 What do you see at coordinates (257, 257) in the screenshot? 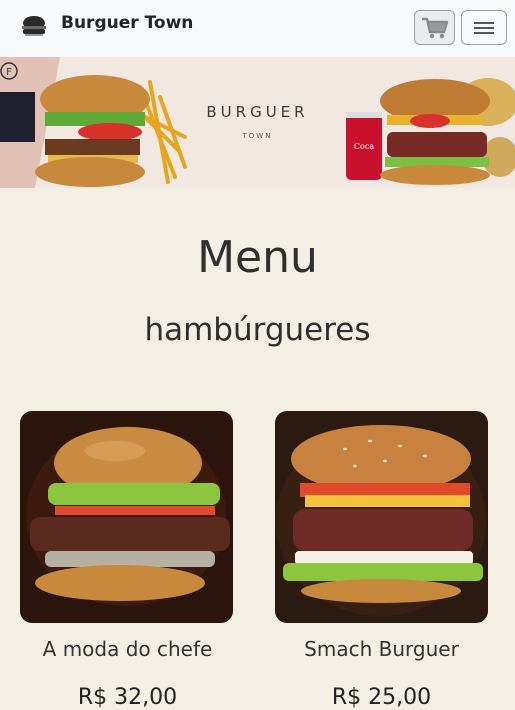
I see `page-title: Menu` at bounding box center [257, 257].